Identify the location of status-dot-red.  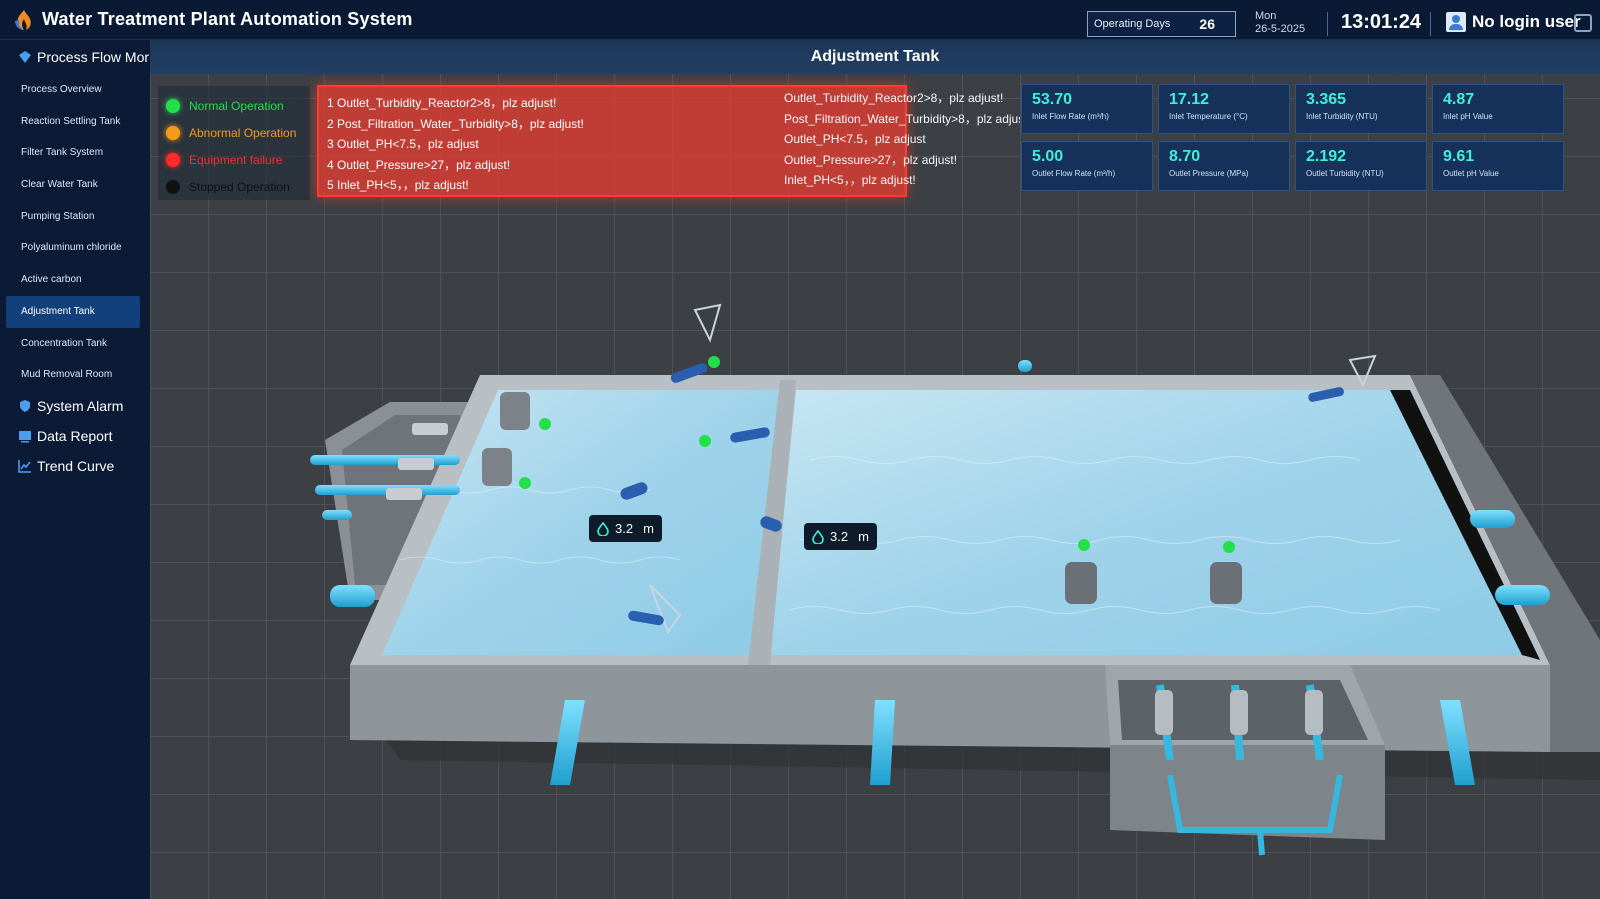
(173, 159).